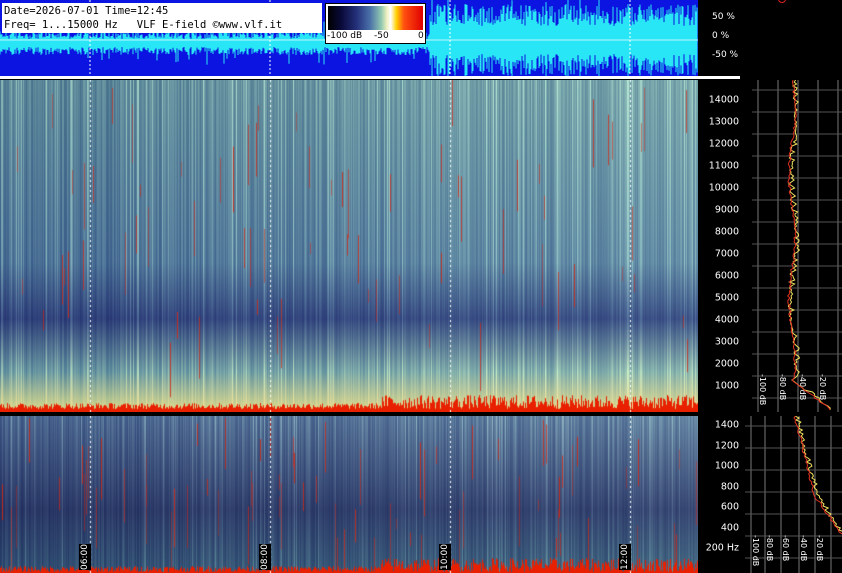 The width and height of the screenshot is (842, 573). I want to click on spectrum-profile-main: -100 dB -80 dB -40 dB -20 dB, so click(797, 246).